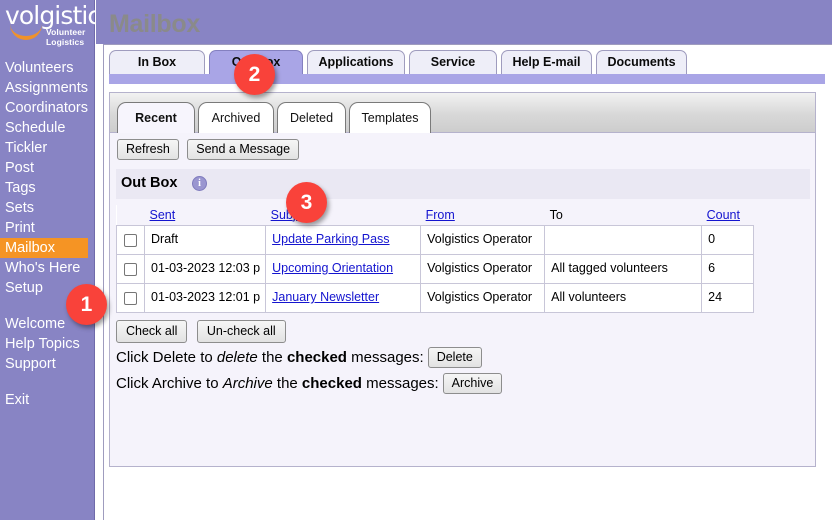 This screenshot has height=520, width=832. I want to click on sidebar-item-tags: Tags, so click(47, 188).